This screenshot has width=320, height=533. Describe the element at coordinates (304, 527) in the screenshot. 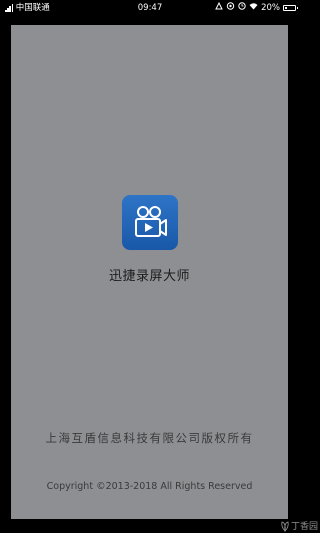

I see `watermark-text: 丁香园` at that location.